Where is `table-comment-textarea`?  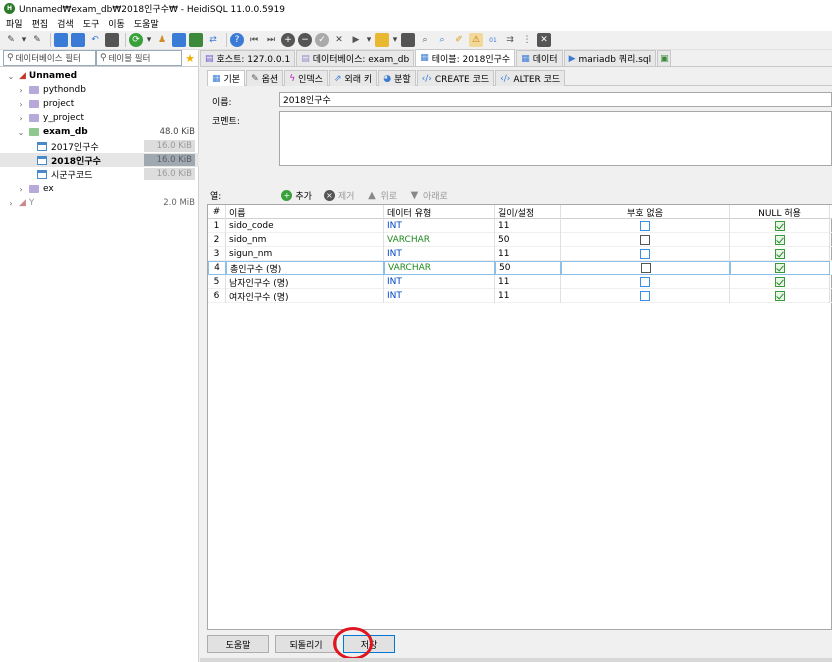 table-comment-textarea is located at coordinates (555, 138).